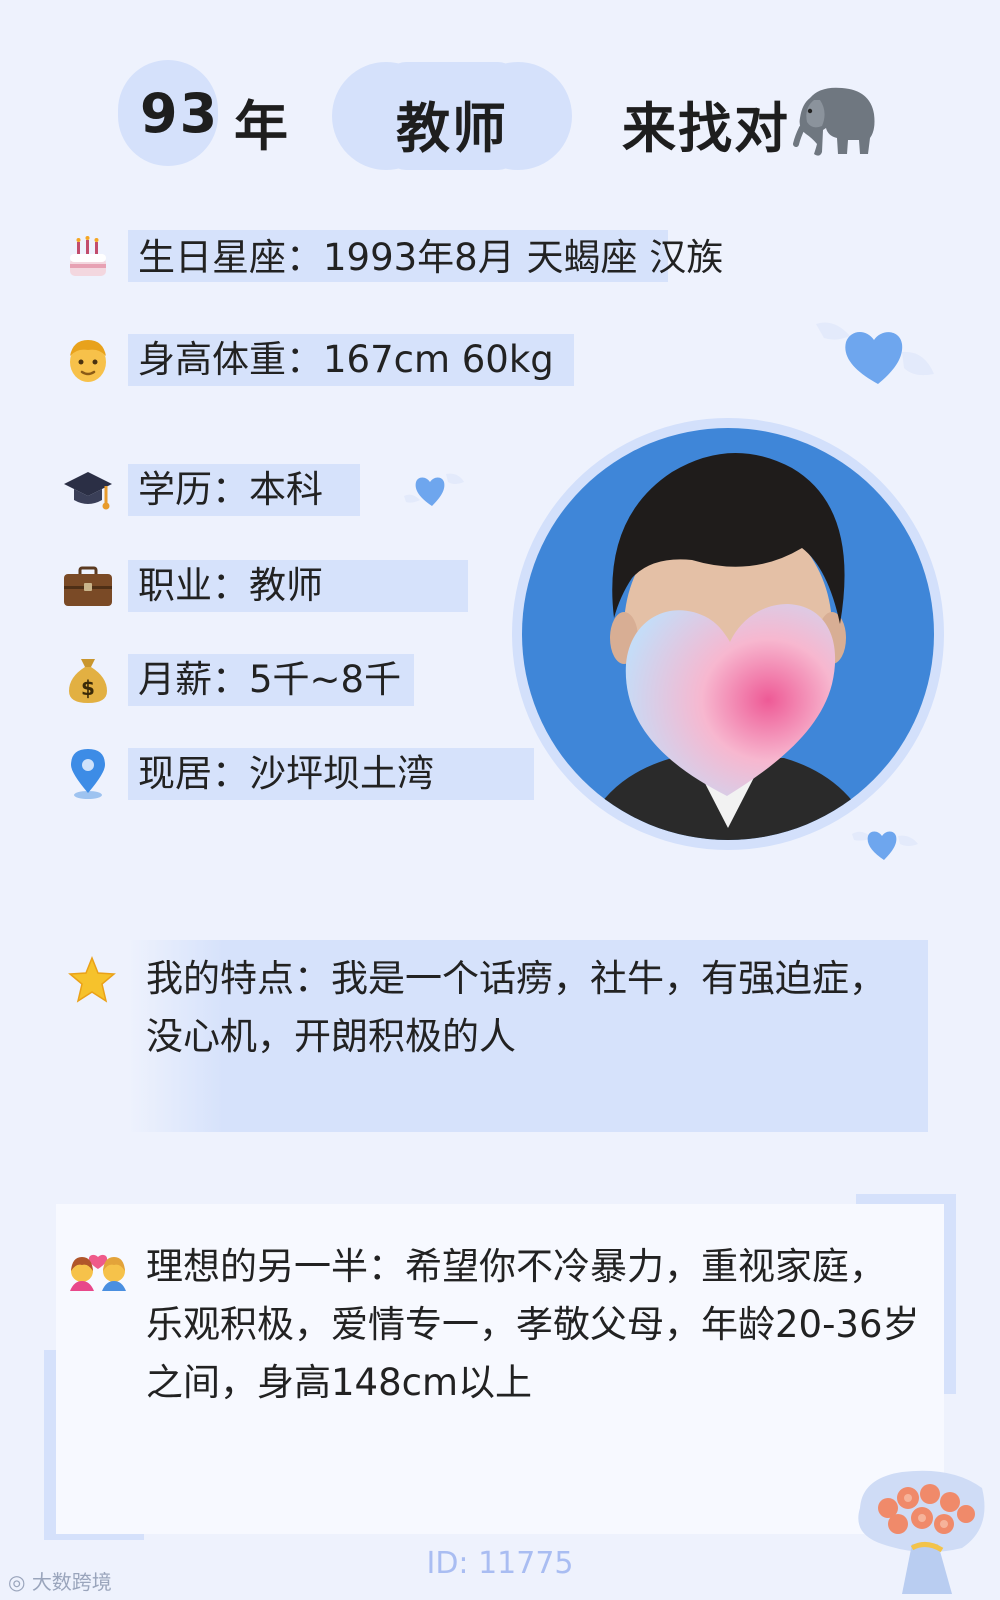  What do you see at coordinates (230, 585) in the screenshot?
I see `job-text: 职业：教师` at bounding box center [230, 585].